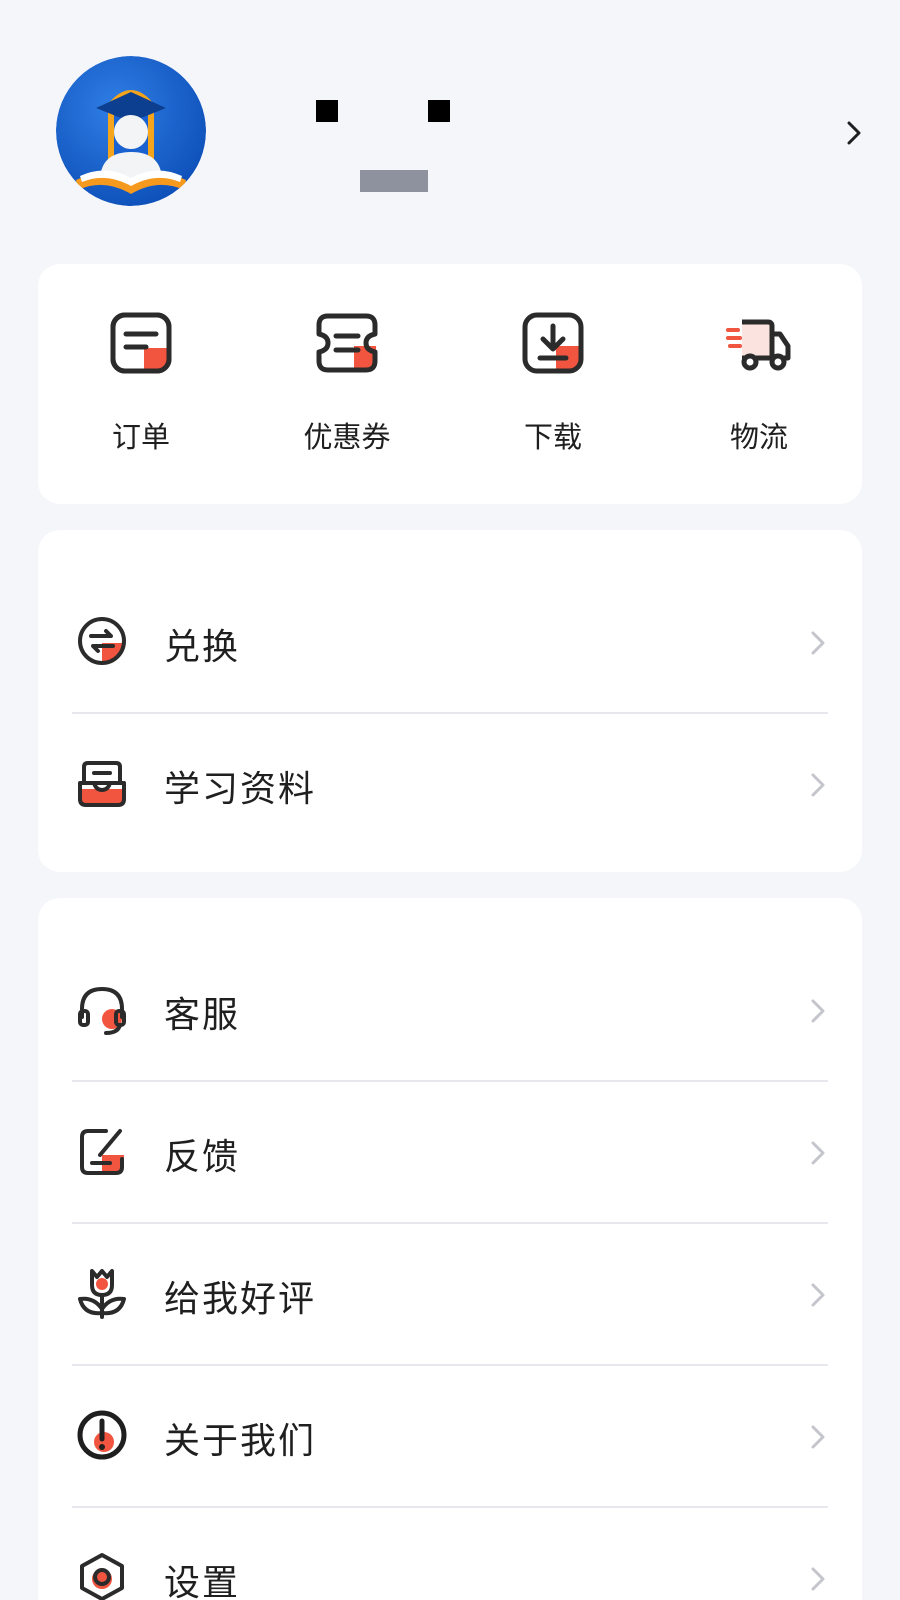 The image size is (900, 1600). I want to click on menu-item-label: 给我好评, so click(240, 1299).